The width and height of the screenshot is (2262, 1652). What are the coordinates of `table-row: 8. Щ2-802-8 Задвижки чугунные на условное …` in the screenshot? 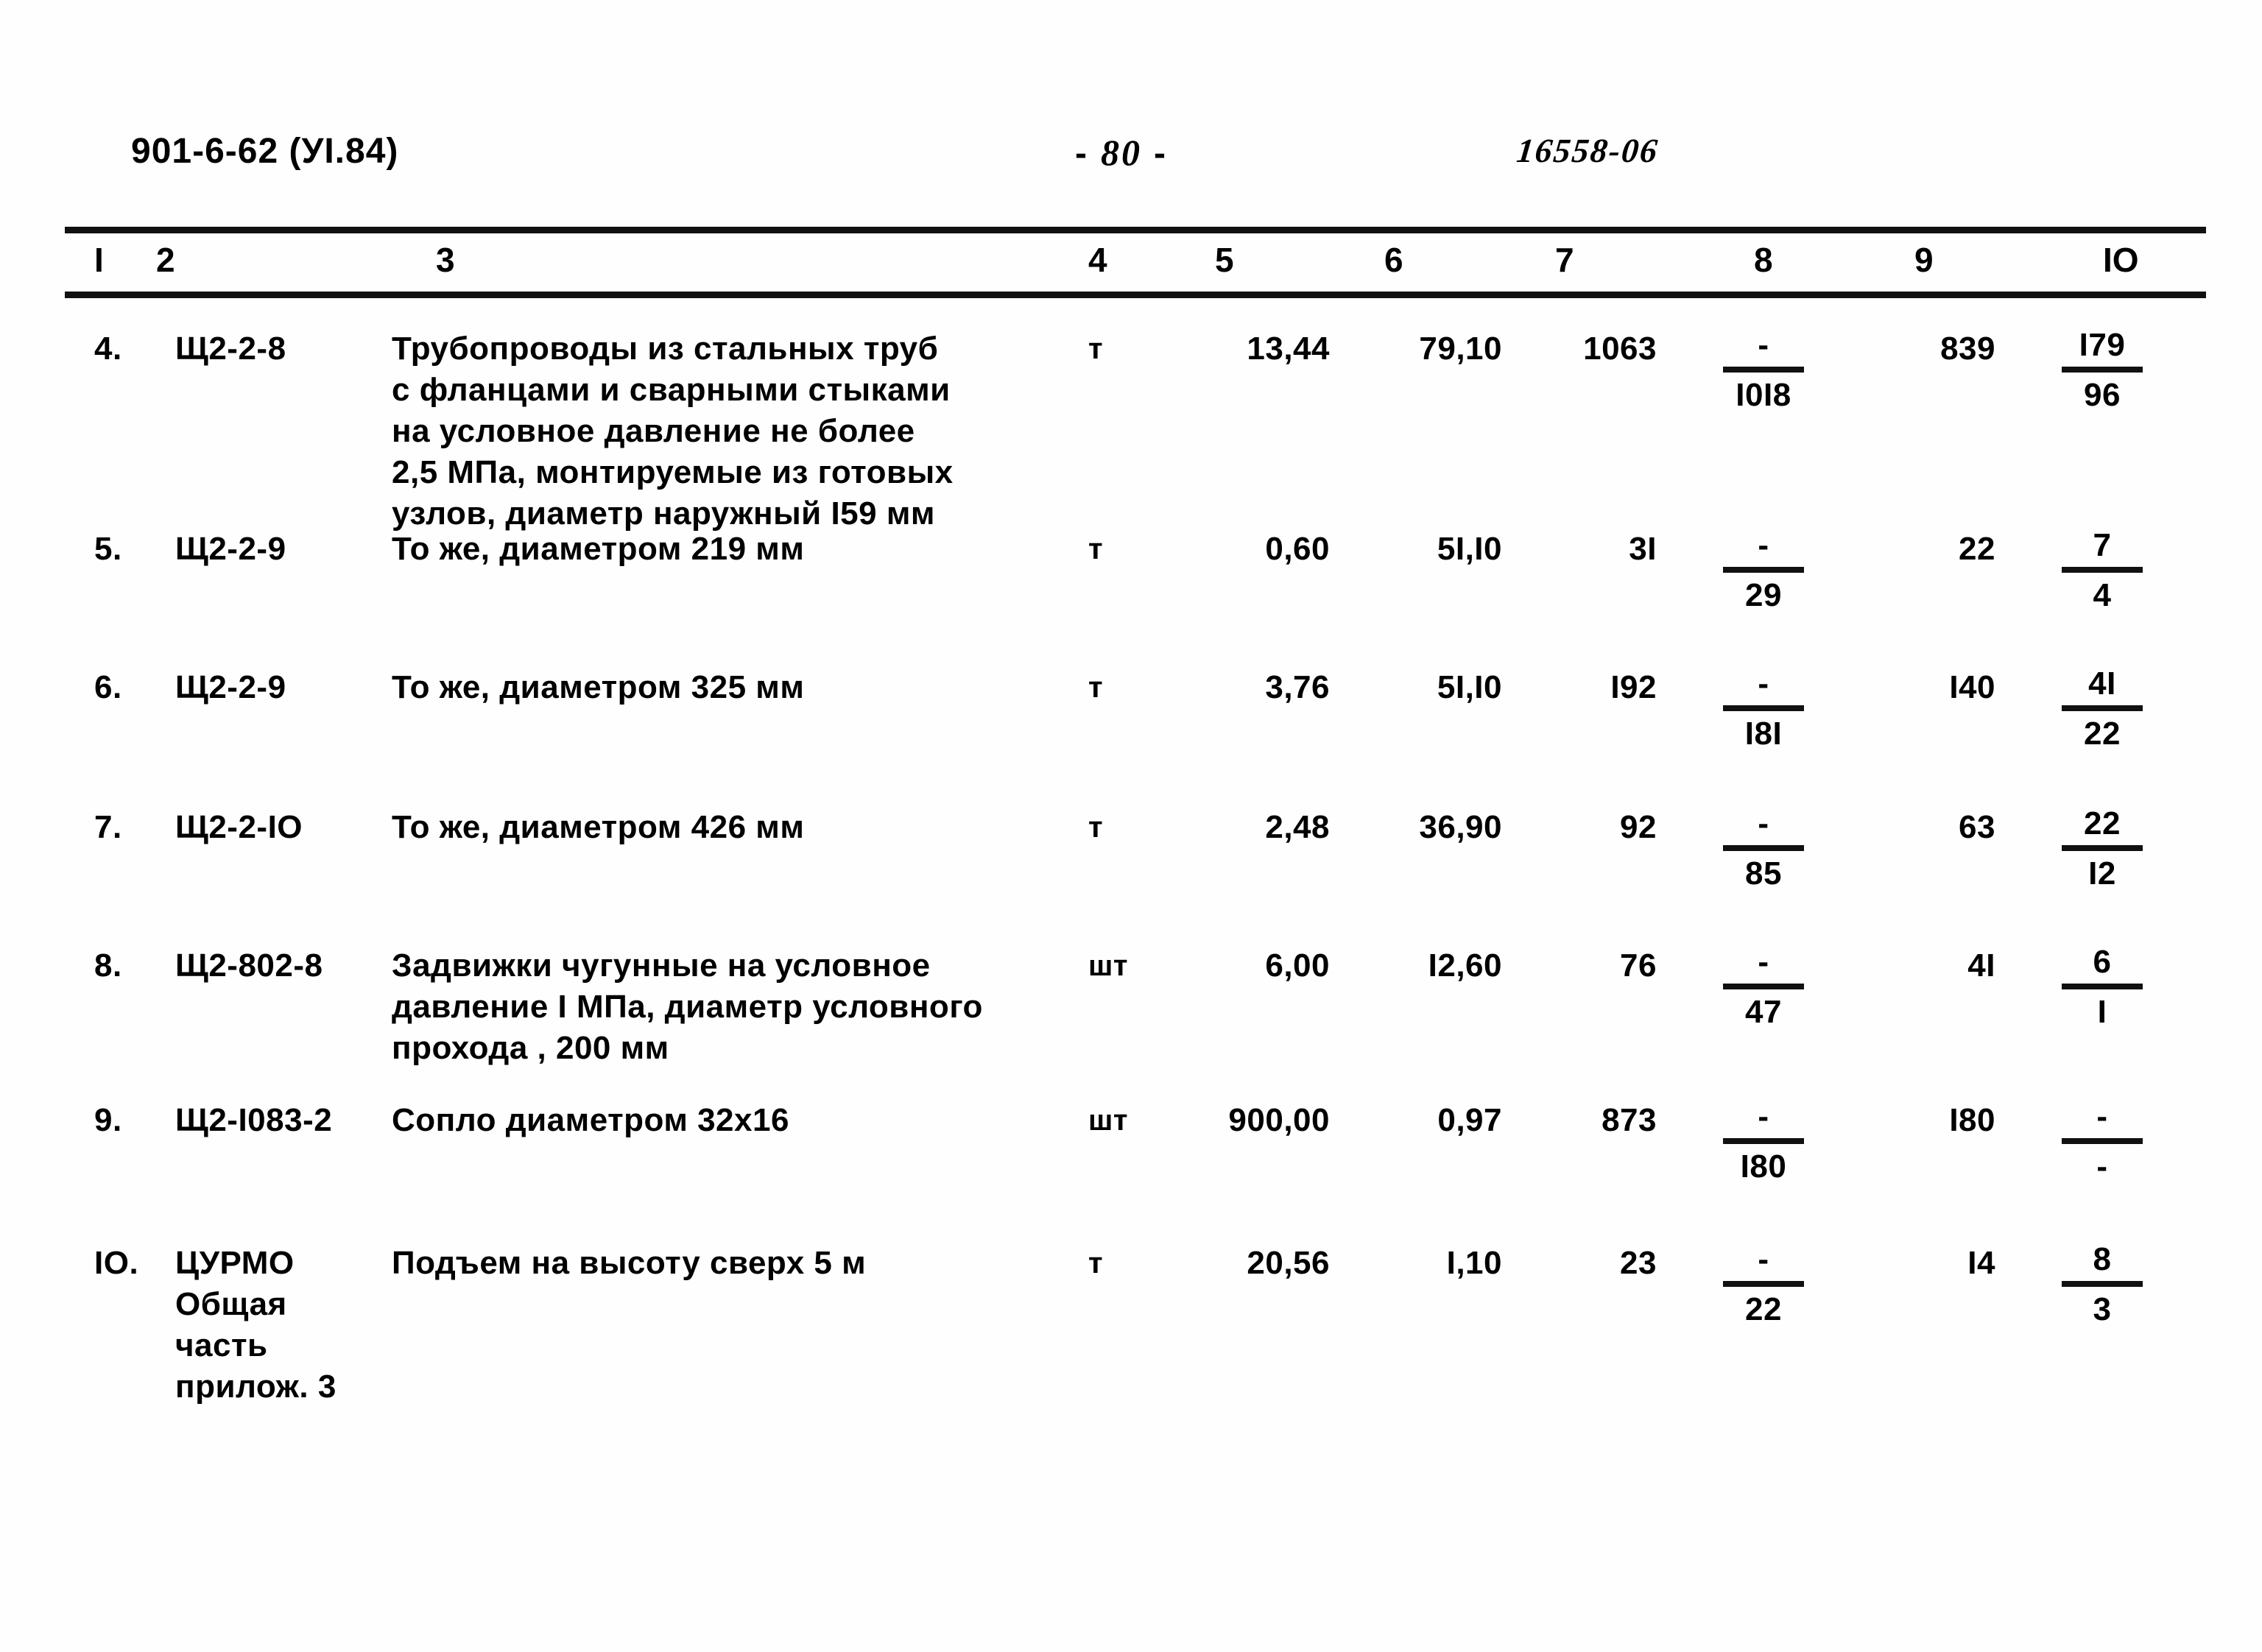 It's located at (1131, 1022).